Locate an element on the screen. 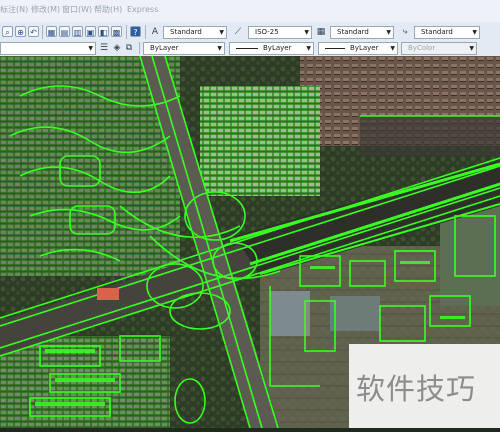 The height and width of the screenshot is (432, 500). plotstyle-value: ByColor is located at coordinates (422, 48).